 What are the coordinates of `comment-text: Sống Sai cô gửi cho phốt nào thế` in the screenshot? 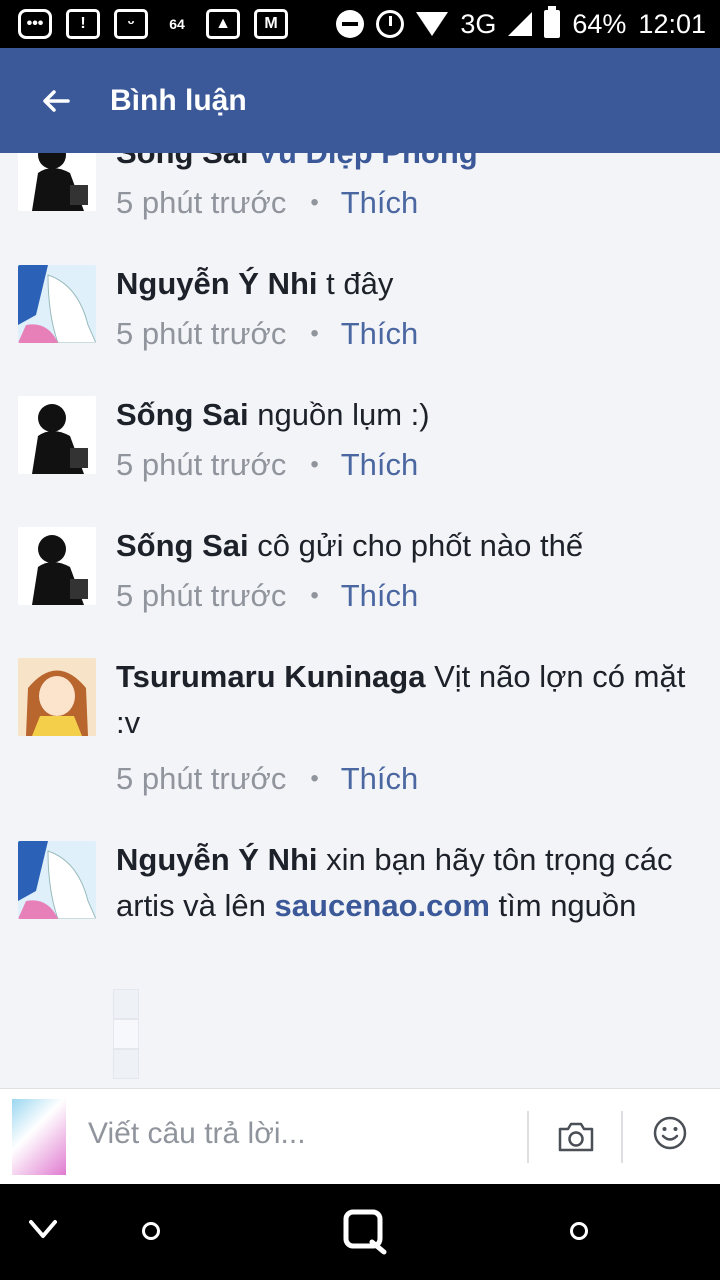 It's located at (406, 546).